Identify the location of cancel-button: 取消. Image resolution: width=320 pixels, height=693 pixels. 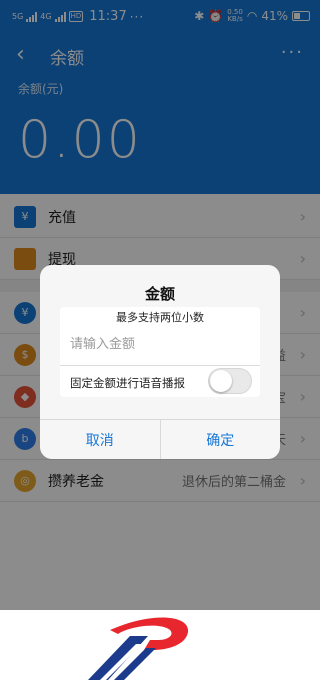
(100, 439).